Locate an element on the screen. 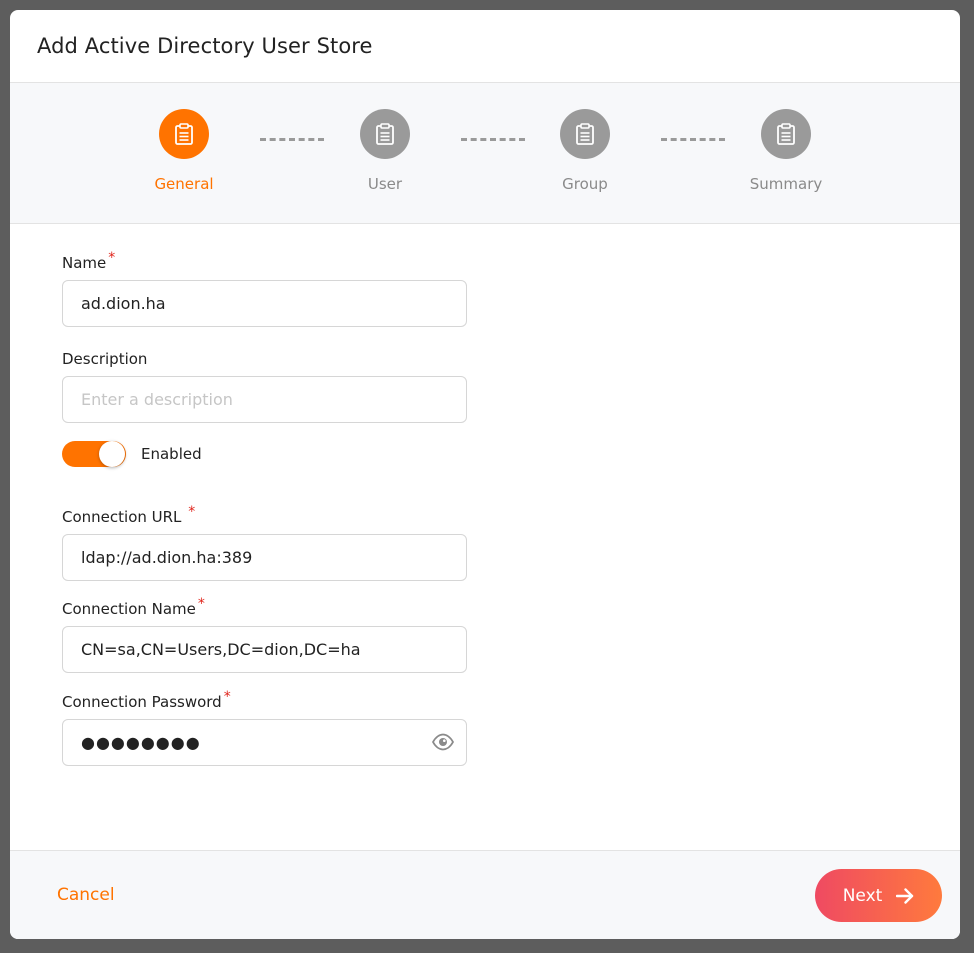 This screenshot has width=974, height=953. dialog-title: Add Active Directory User Store is located at coordinates (205, 46).